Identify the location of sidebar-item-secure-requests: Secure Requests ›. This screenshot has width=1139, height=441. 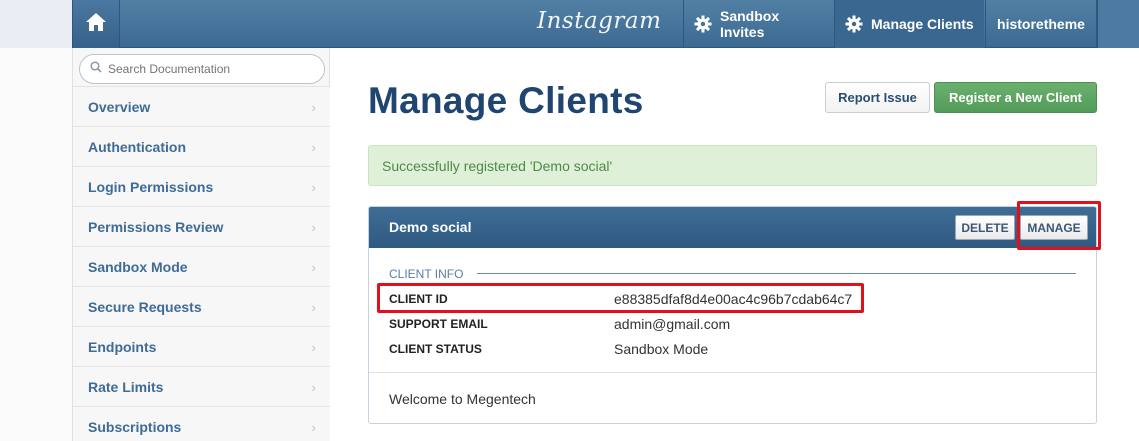
(201, 306).